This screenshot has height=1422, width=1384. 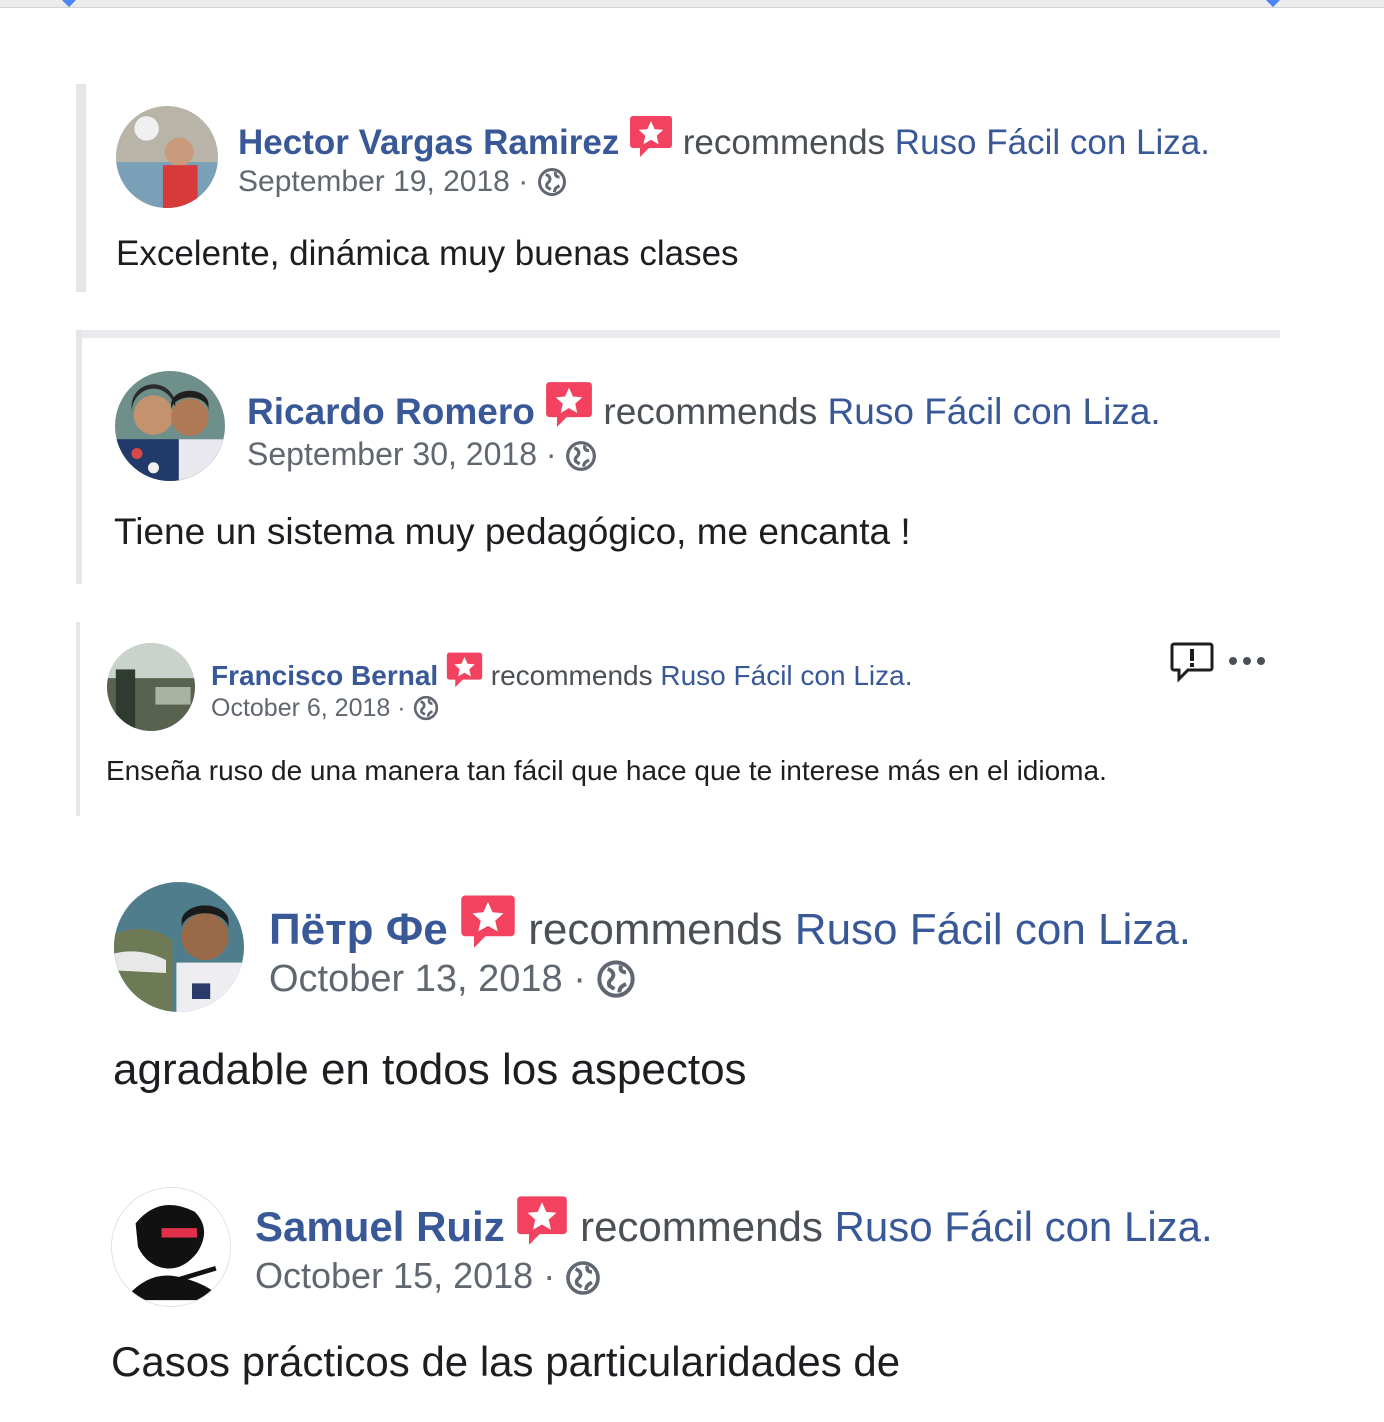 What do you see at coordinates (374, 181) in the screenshot?
I see `review-date: September 19, 2018` at bounding box center [374, 181].